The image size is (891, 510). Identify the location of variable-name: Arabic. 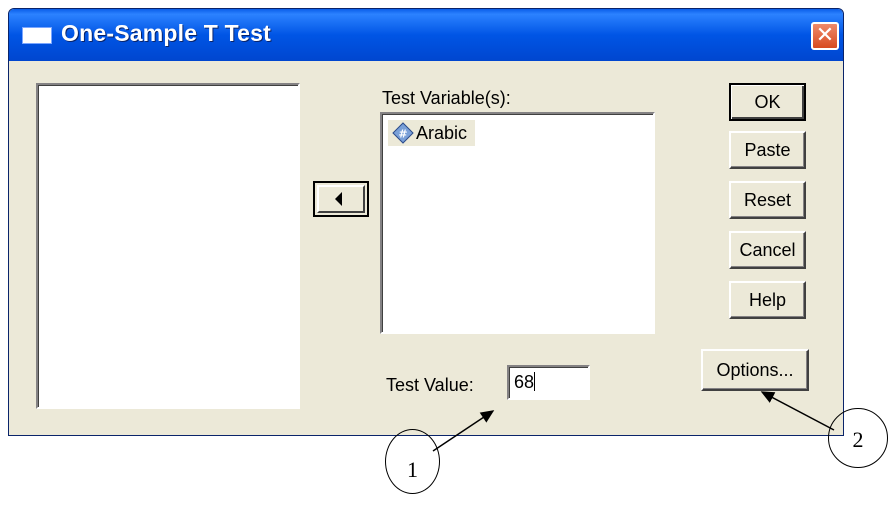
(442, 132).